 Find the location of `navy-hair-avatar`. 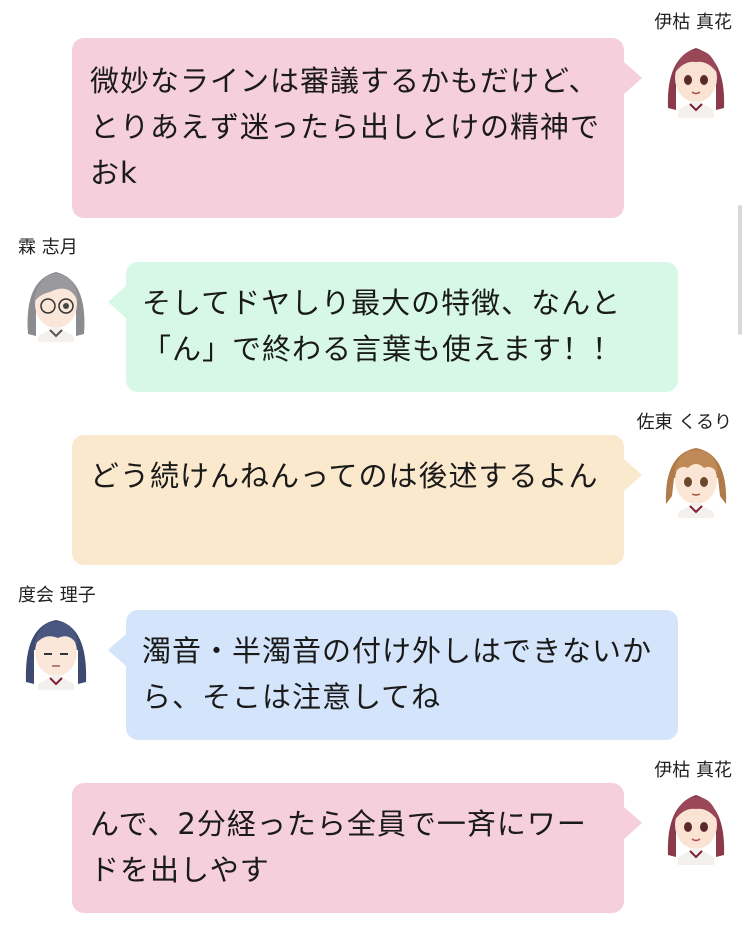

navy-hair-avatar is located at coordinates (56, 650).